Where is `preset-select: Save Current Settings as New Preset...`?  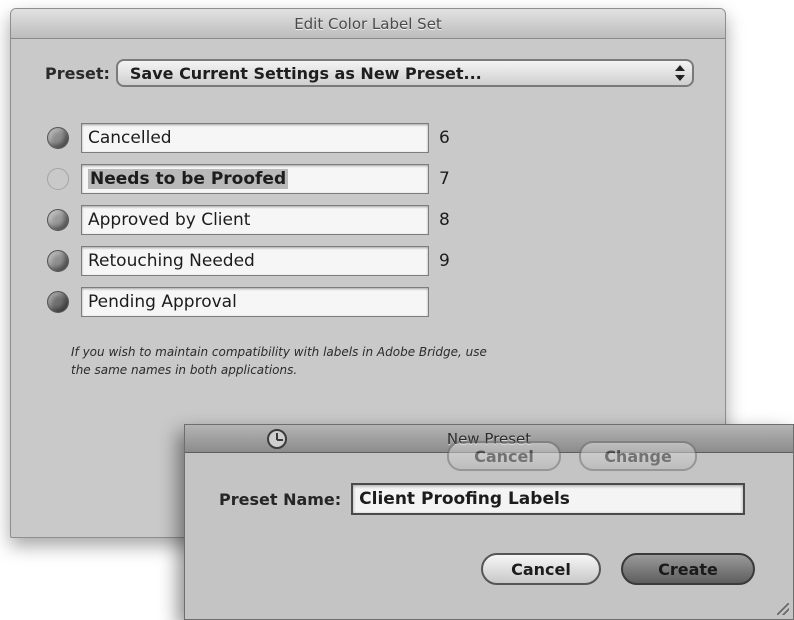 preset-select: Save Current Settings as New Preset... is located at coordinates (404, 73).